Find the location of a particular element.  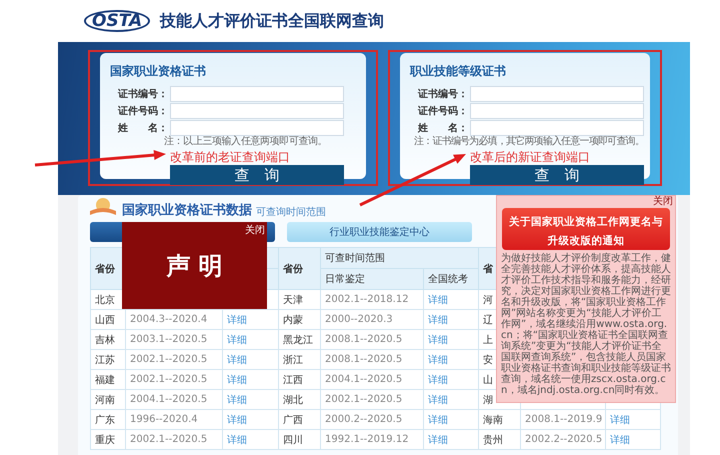

annotation-label: 改革后的新证查询端口 is located at coordinates (530, 157).